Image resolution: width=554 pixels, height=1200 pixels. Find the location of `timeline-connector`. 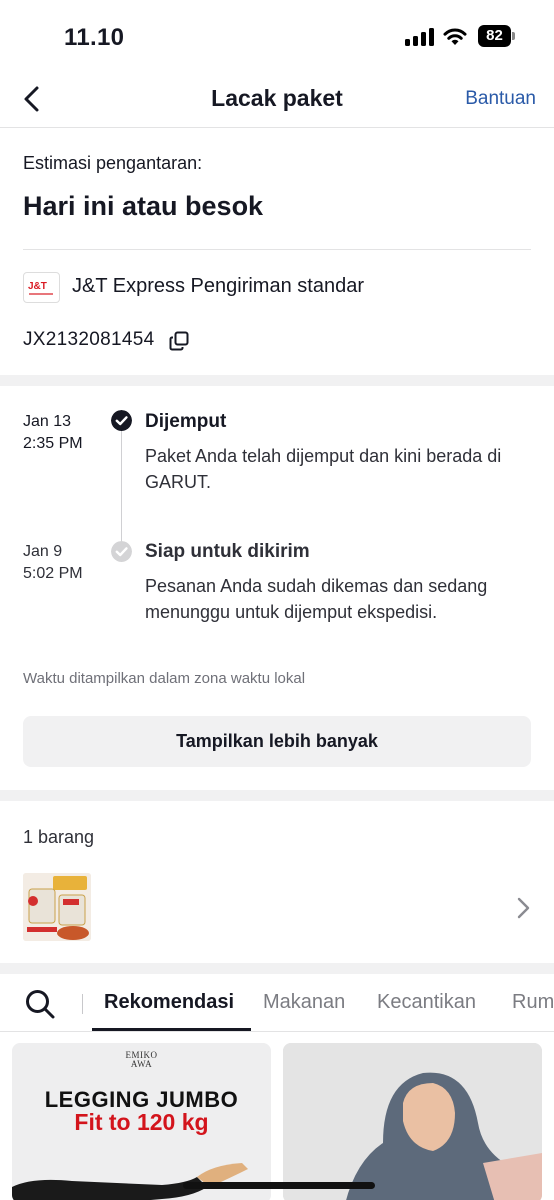

timeline-connector is located at coordinates (121, 481).